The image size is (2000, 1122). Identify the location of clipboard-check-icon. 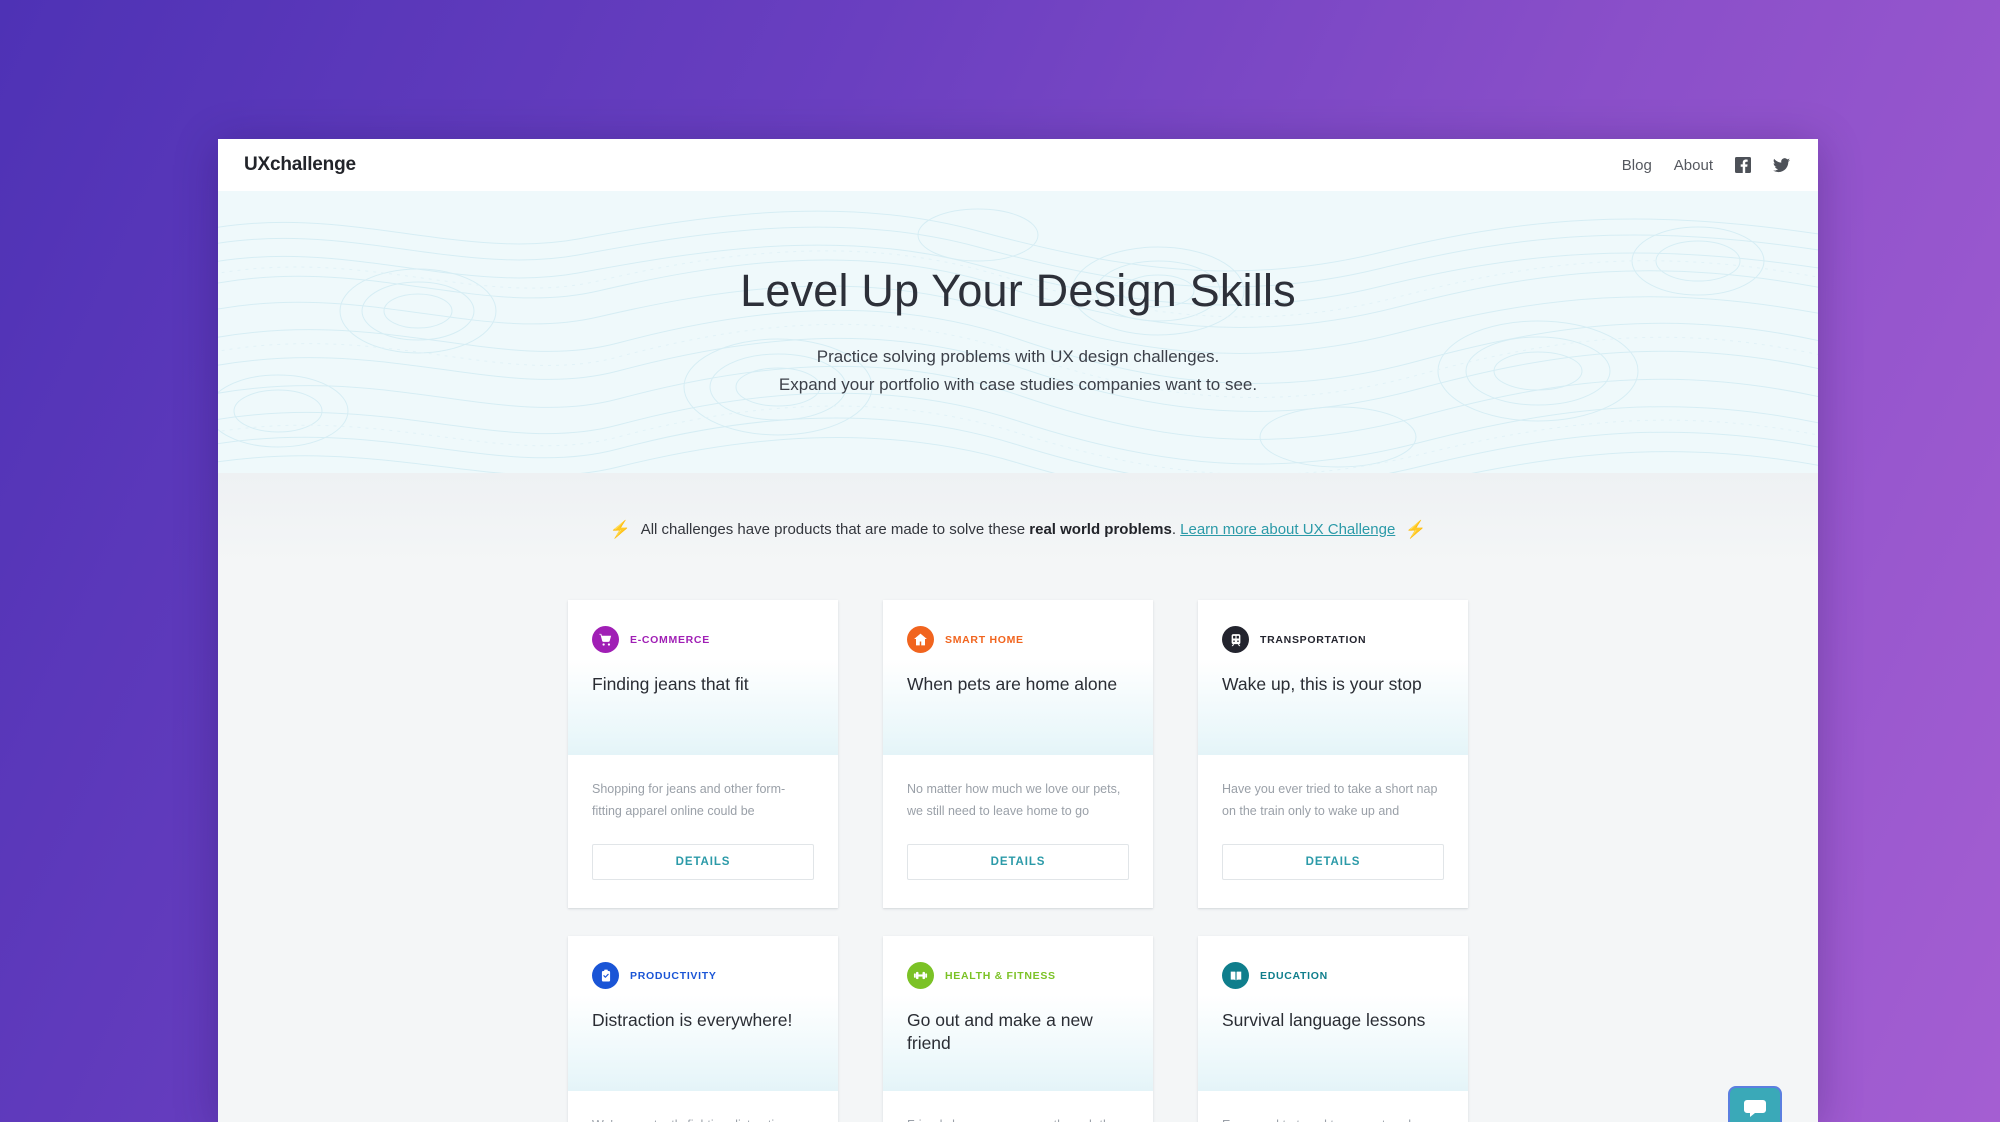
(605, 975).